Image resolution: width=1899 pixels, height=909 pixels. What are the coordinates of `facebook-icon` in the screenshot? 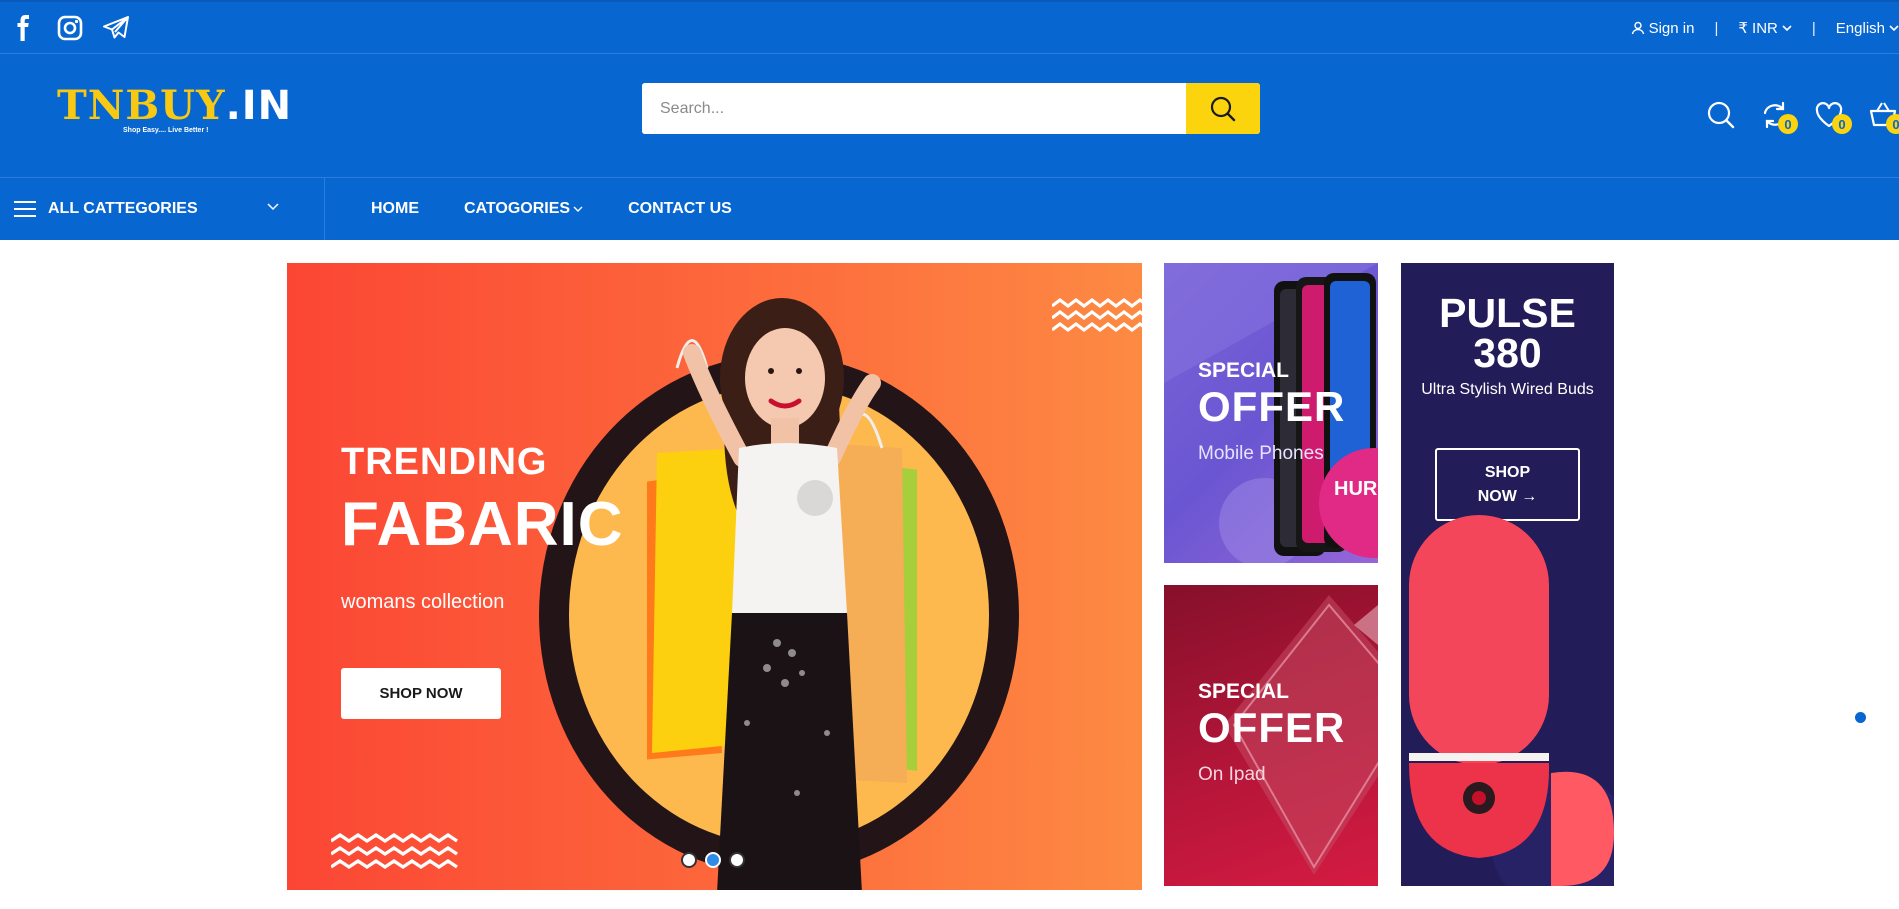 It's located at (24, 28).